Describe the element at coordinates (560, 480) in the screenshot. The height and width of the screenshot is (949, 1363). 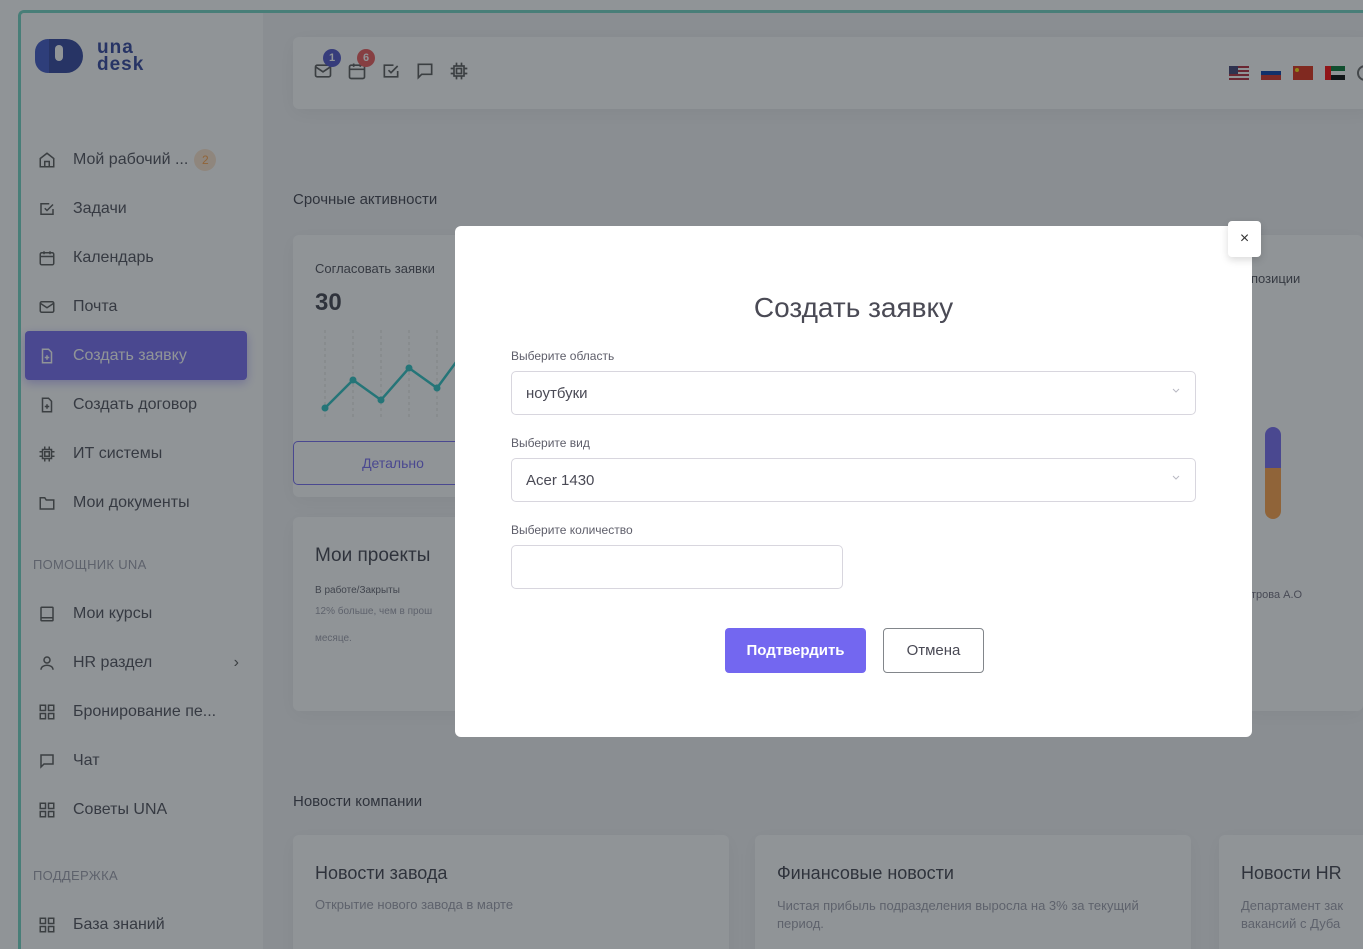
I see `type-select-value: Acer 1430` at that location.